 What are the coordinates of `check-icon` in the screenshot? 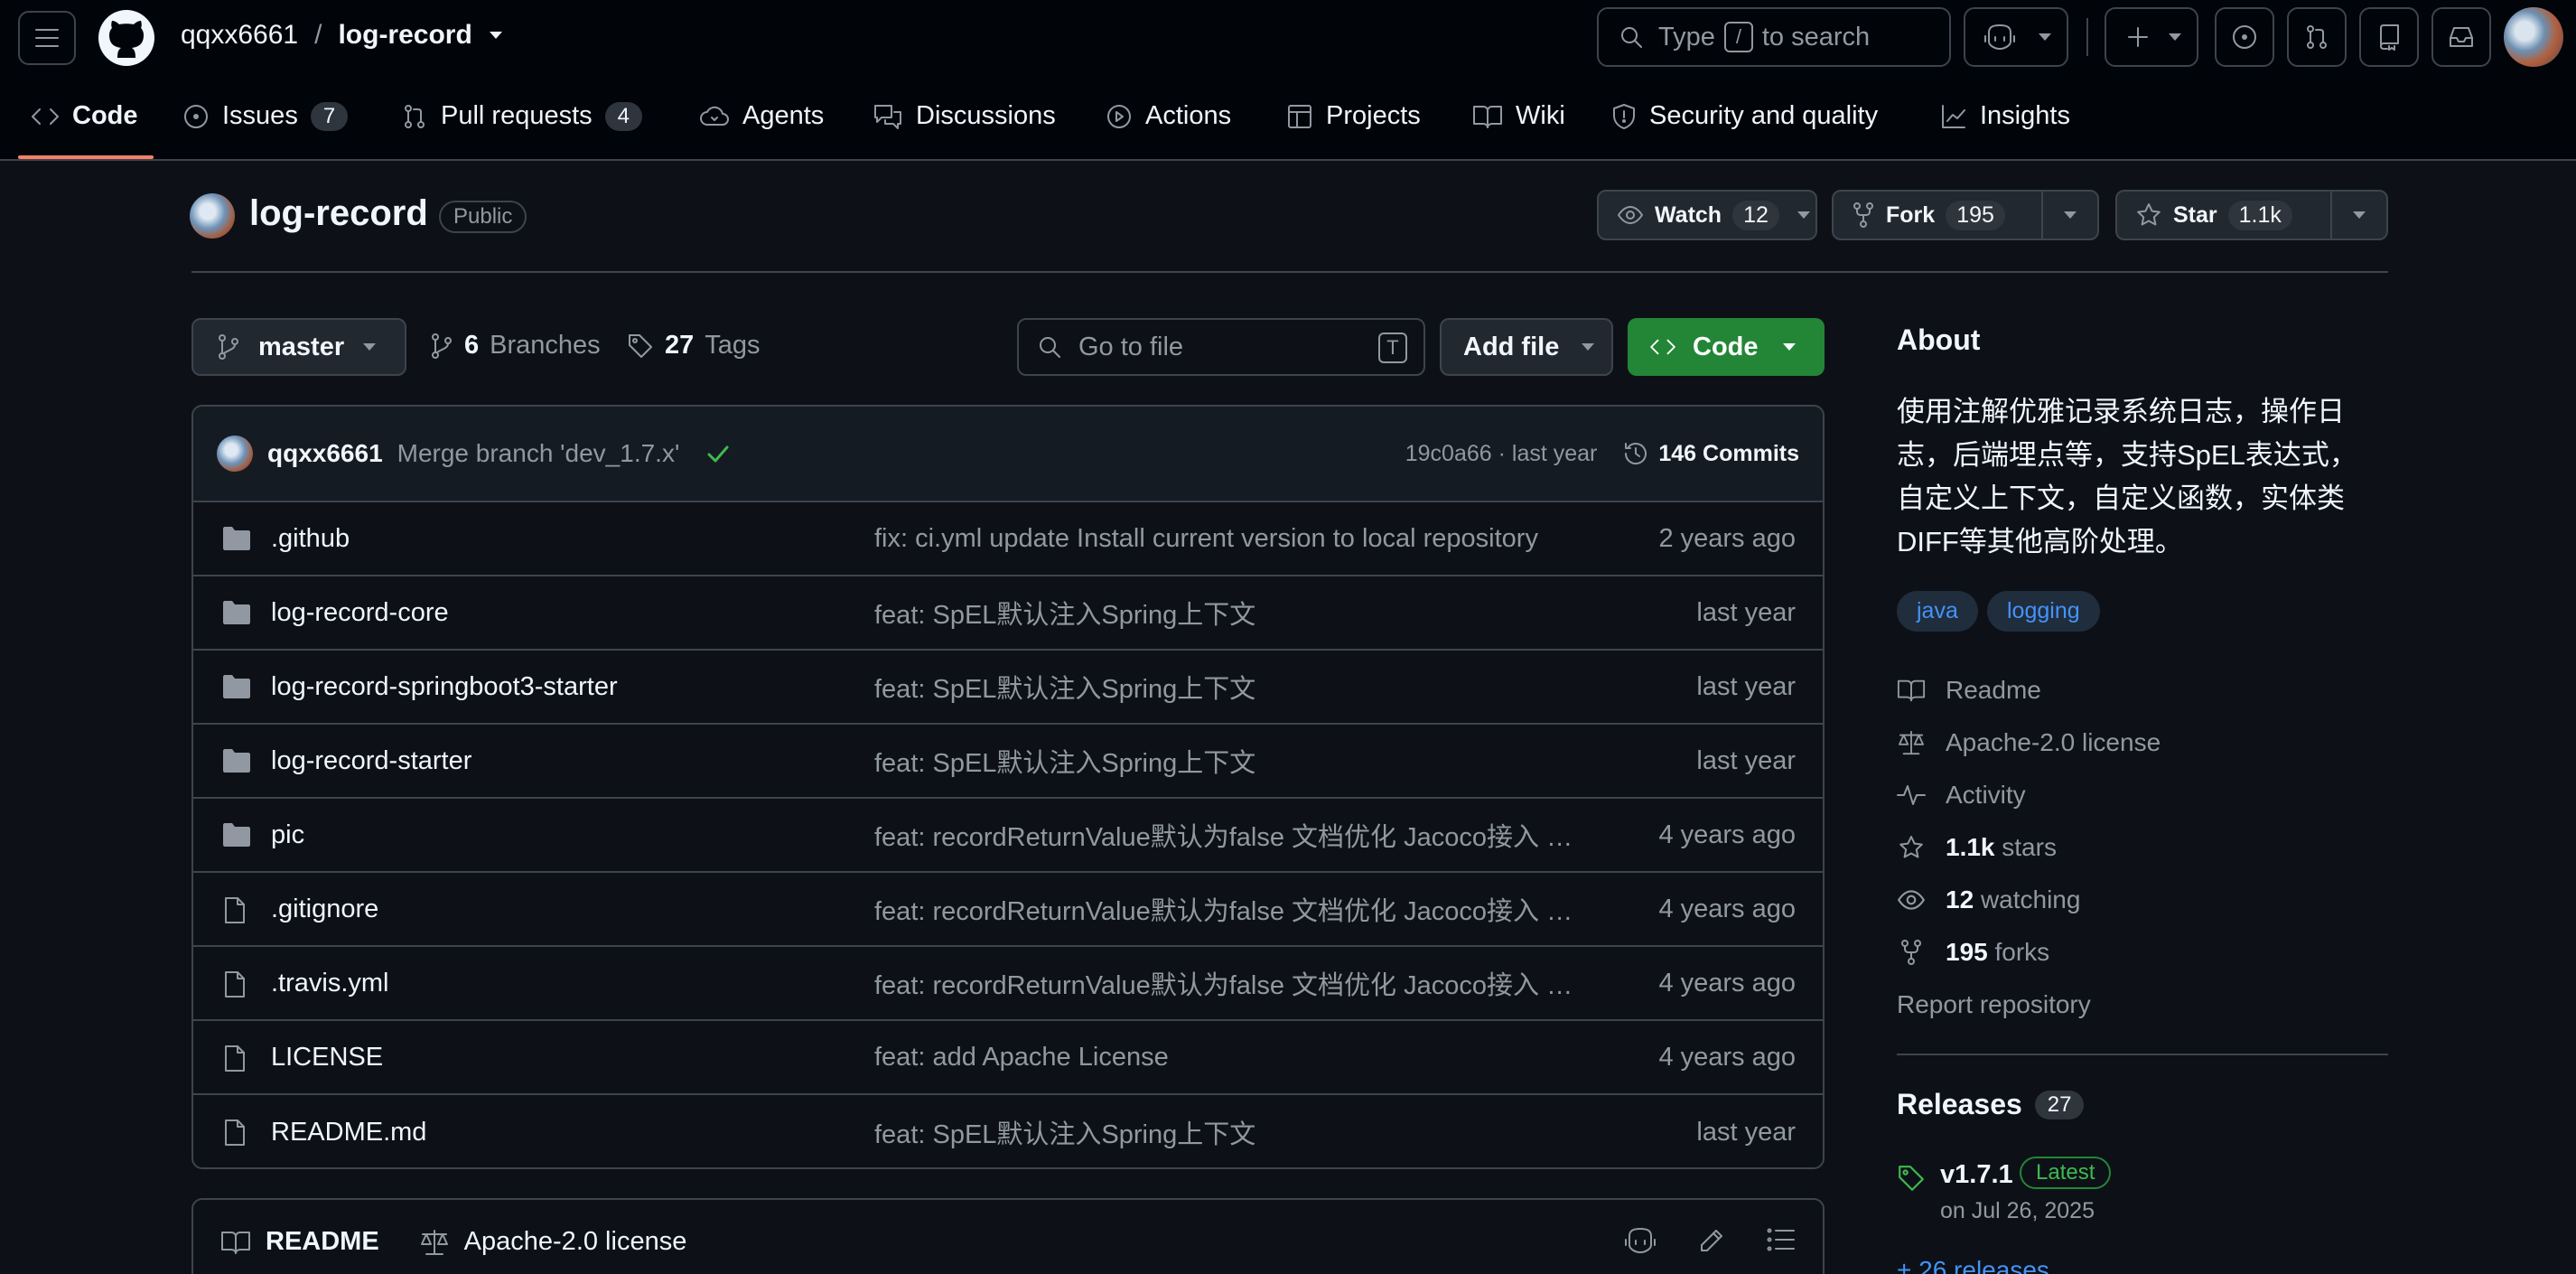 It's located at (718, 454).